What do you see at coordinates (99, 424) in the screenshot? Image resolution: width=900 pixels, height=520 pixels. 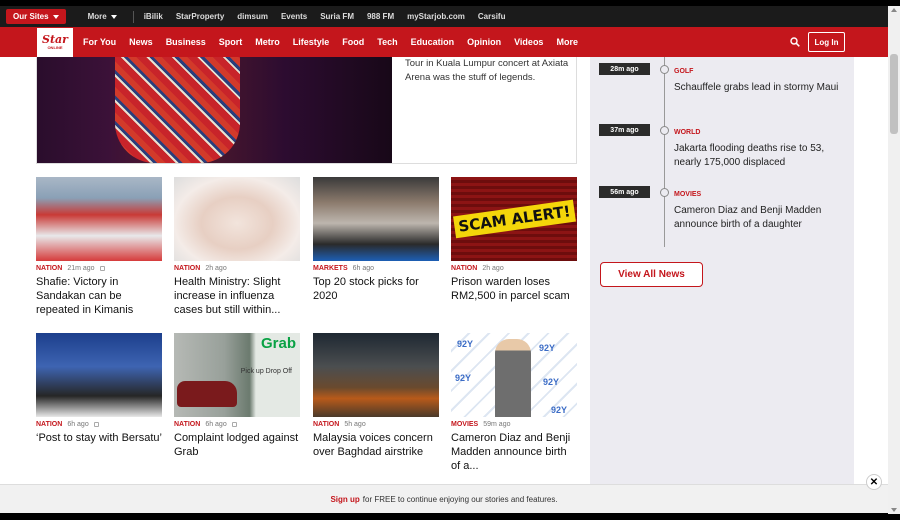 I see `article-meta: NATION 6h ago` at bounding box center [99, 424].